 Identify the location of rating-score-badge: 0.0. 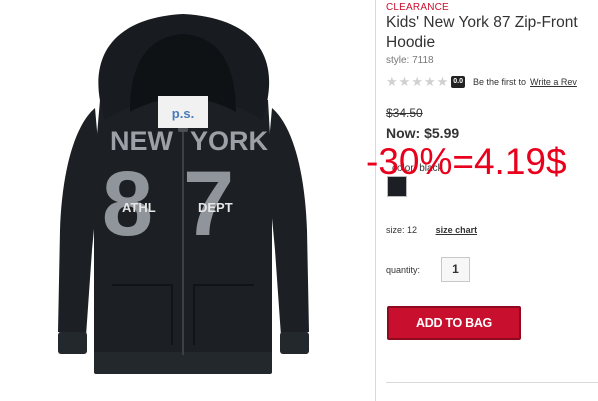
(458, 82).